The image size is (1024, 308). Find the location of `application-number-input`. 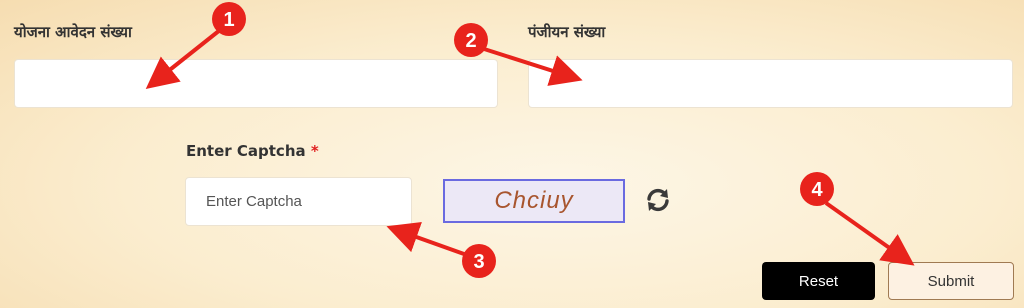

application-number-input is located at coordinates (256, 83).